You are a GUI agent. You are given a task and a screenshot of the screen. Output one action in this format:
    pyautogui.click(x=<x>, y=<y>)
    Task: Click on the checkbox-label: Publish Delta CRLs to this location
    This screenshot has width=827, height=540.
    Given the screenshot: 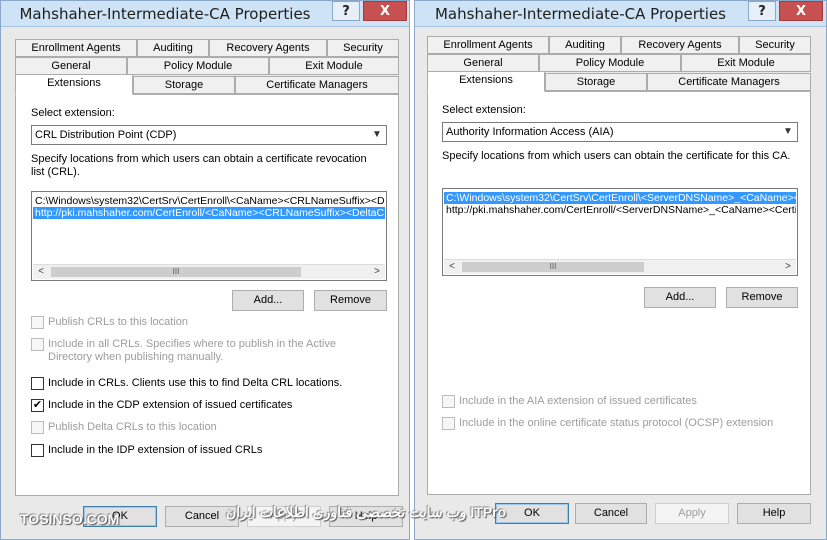 What is the action you would take?
    pyautogui.click(x=132, y=427)
    